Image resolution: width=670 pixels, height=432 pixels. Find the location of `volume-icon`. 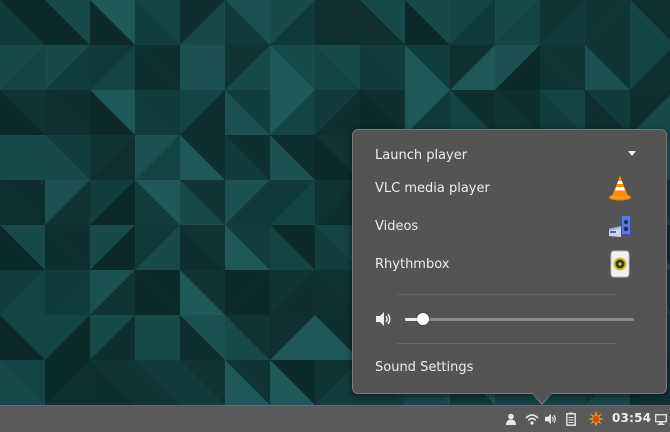

volume-icon is located at coordinates (551, 419).